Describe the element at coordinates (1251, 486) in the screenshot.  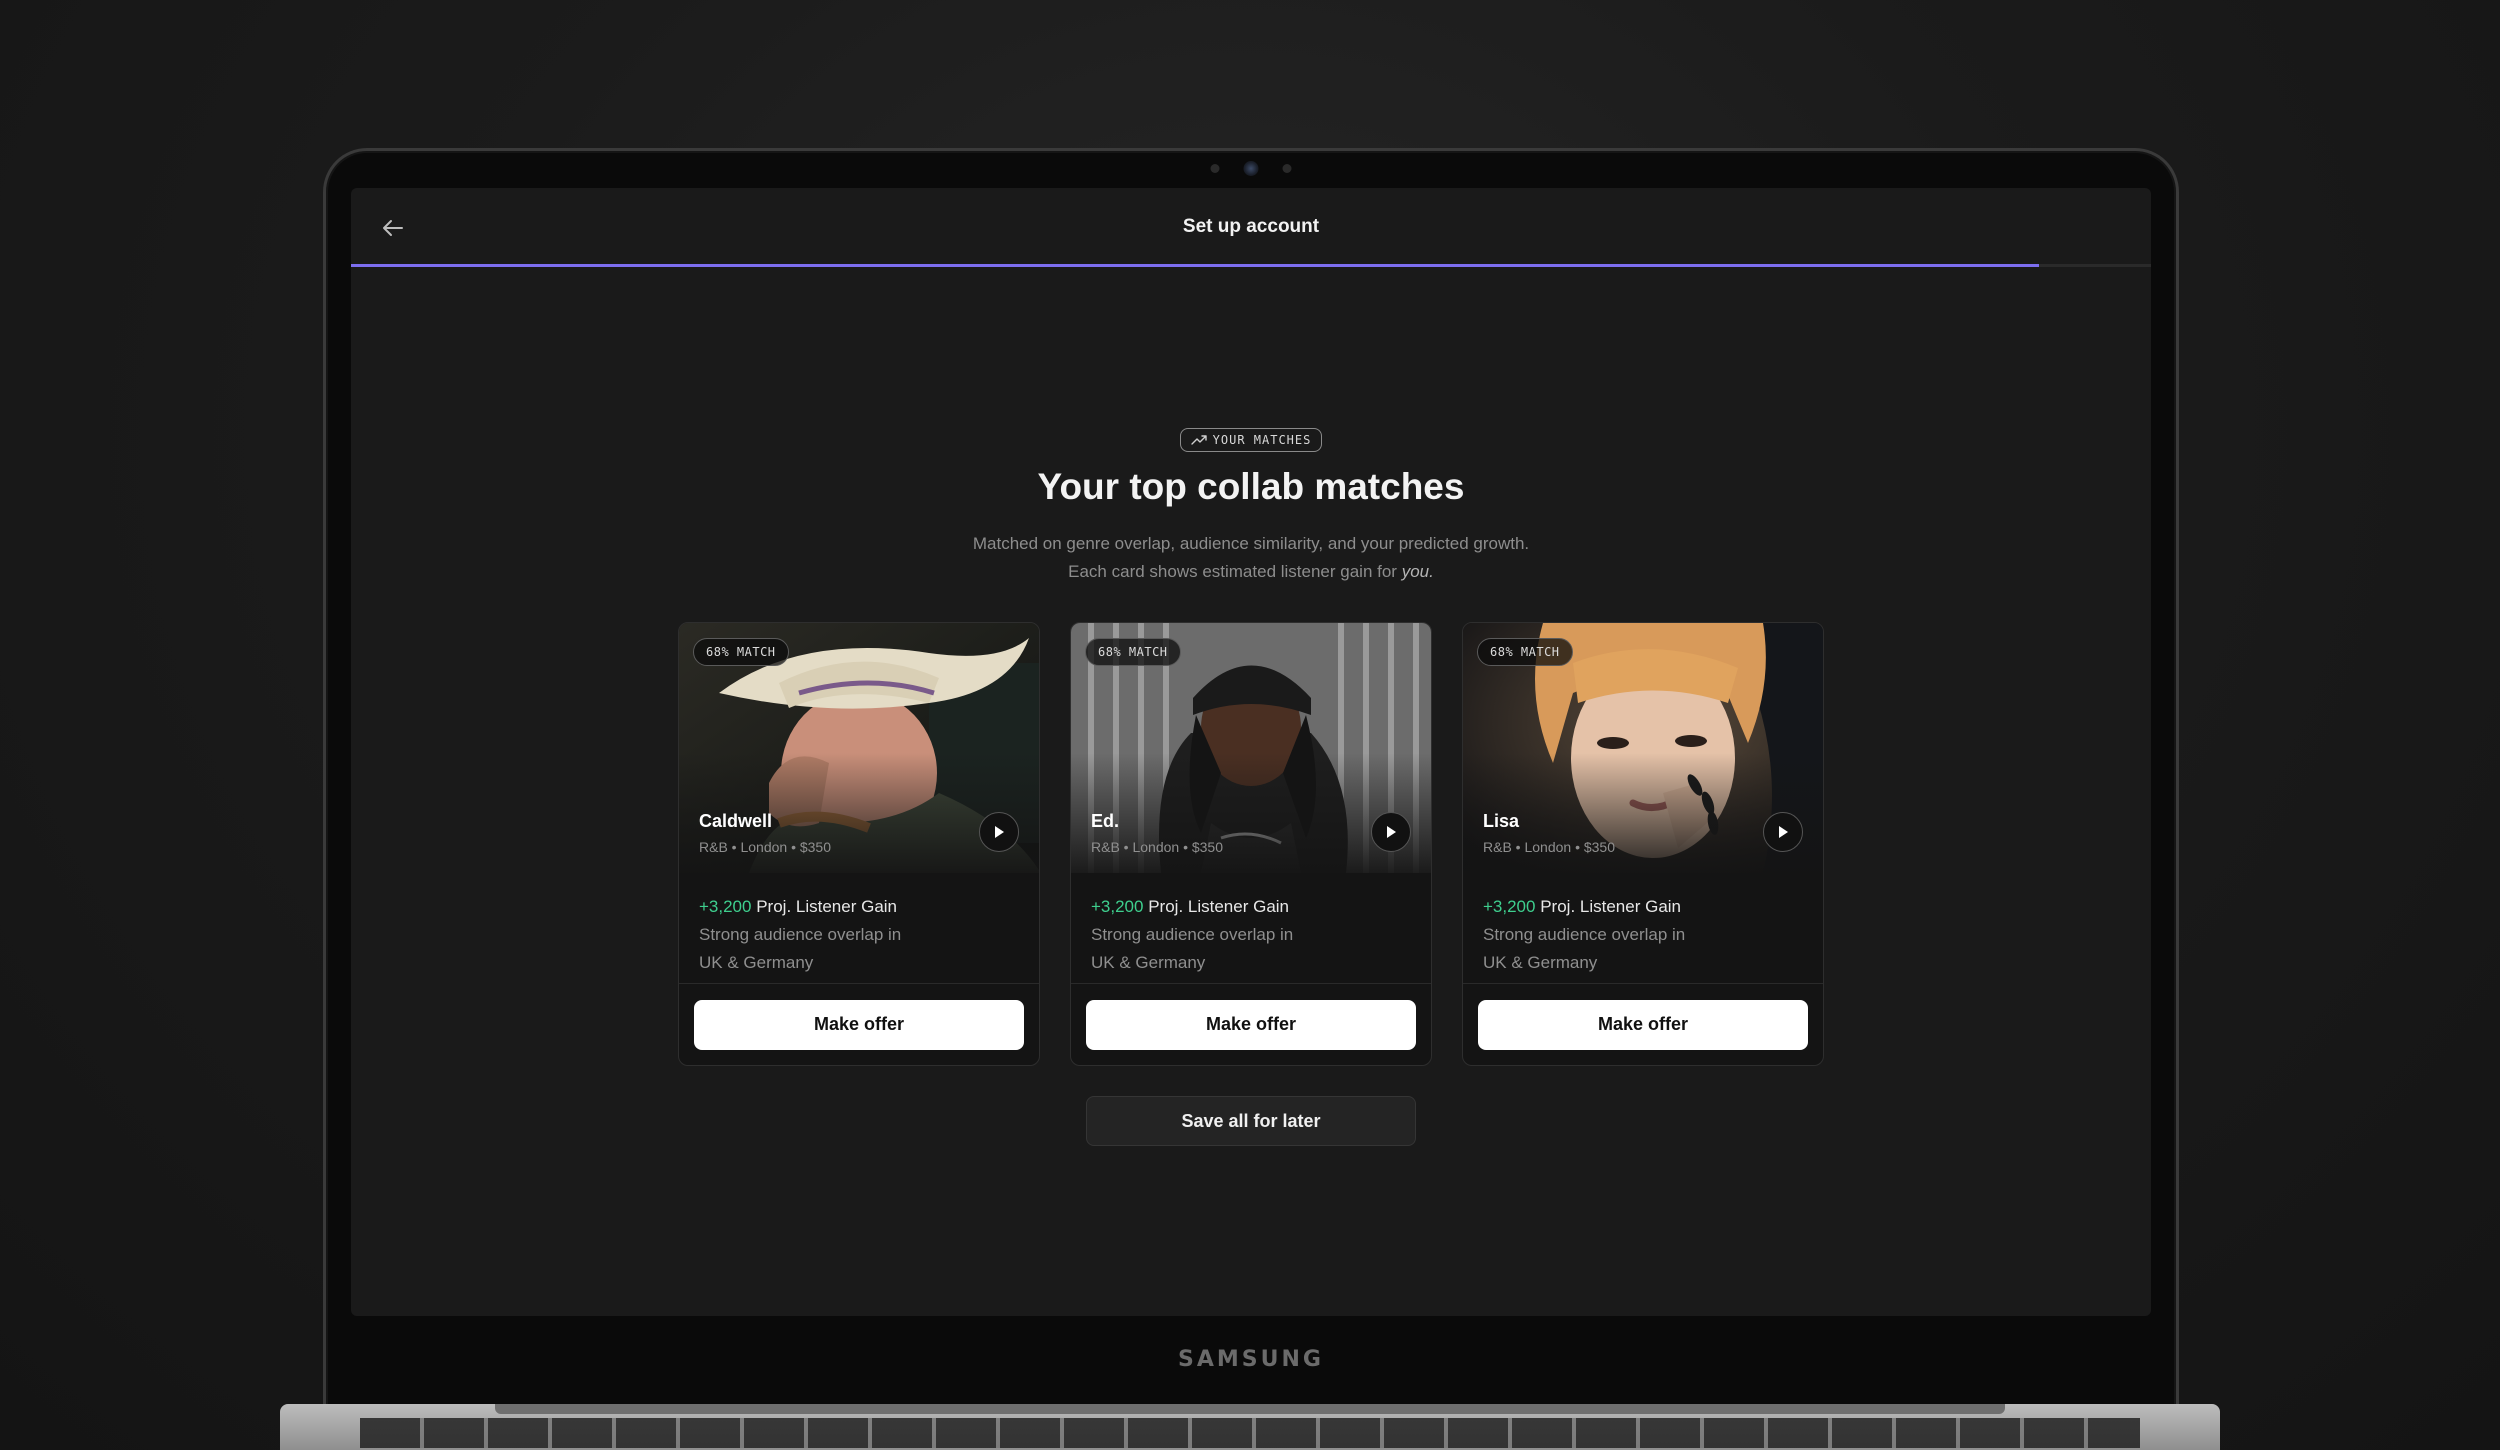
I see `page-heading: Your top collab matches` at that location.